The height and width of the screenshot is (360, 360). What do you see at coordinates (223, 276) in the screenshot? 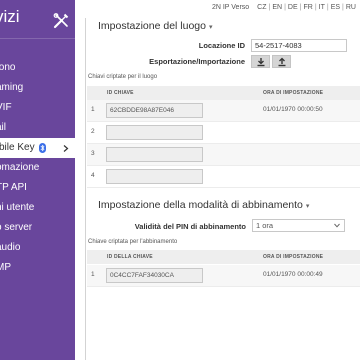
I see `table-row: 1 0C4CC7FAF34030CA 01/01/1970 00:00:49` at bounding box center [223, 276].